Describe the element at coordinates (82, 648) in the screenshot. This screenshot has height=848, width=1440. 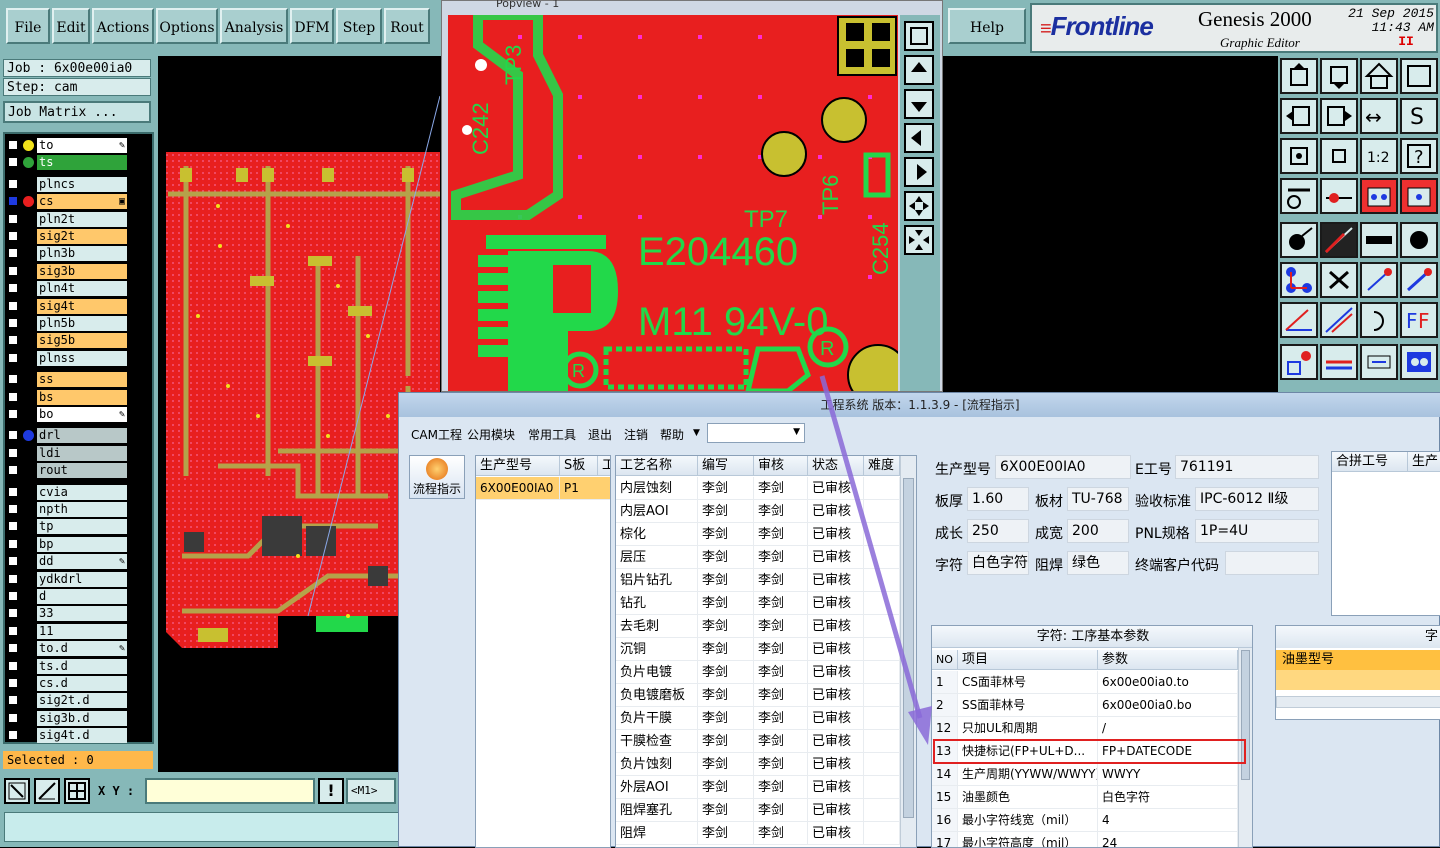
I see `layer-name: to.d ✎` at that location.